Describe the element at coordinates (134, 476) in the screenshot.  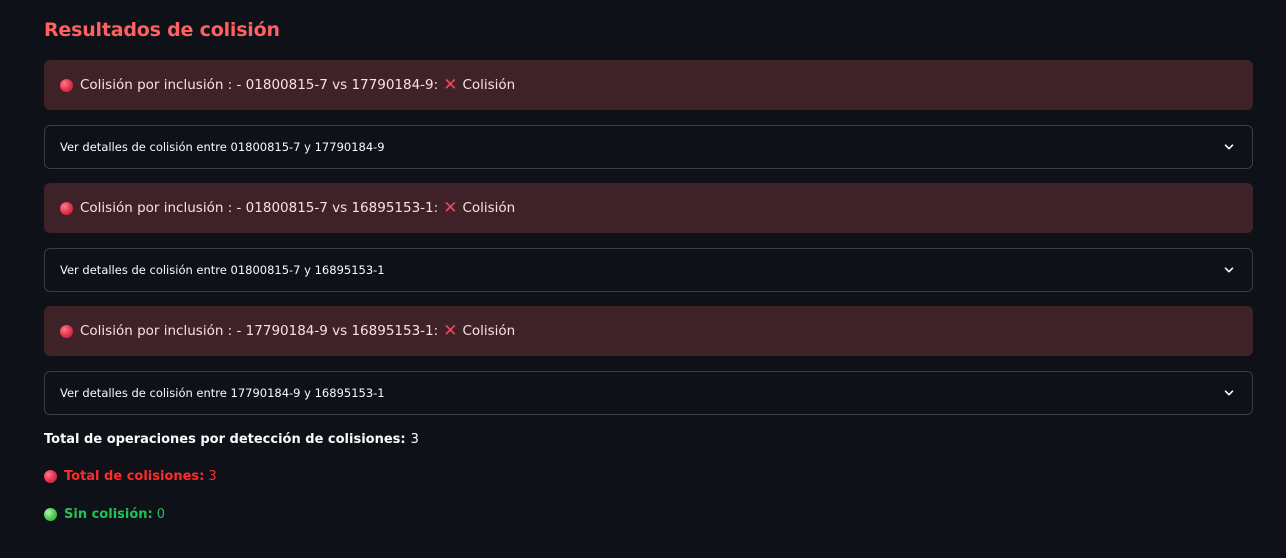
I see `total-collisions-label: Total de colisiones:` at that location.